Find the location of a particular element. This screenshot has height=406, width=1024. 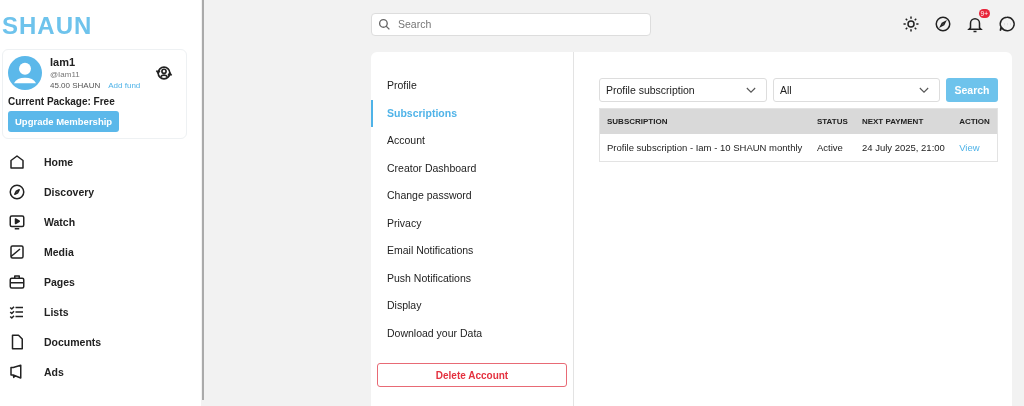

scrollbar is located at coordinates (203, 200).